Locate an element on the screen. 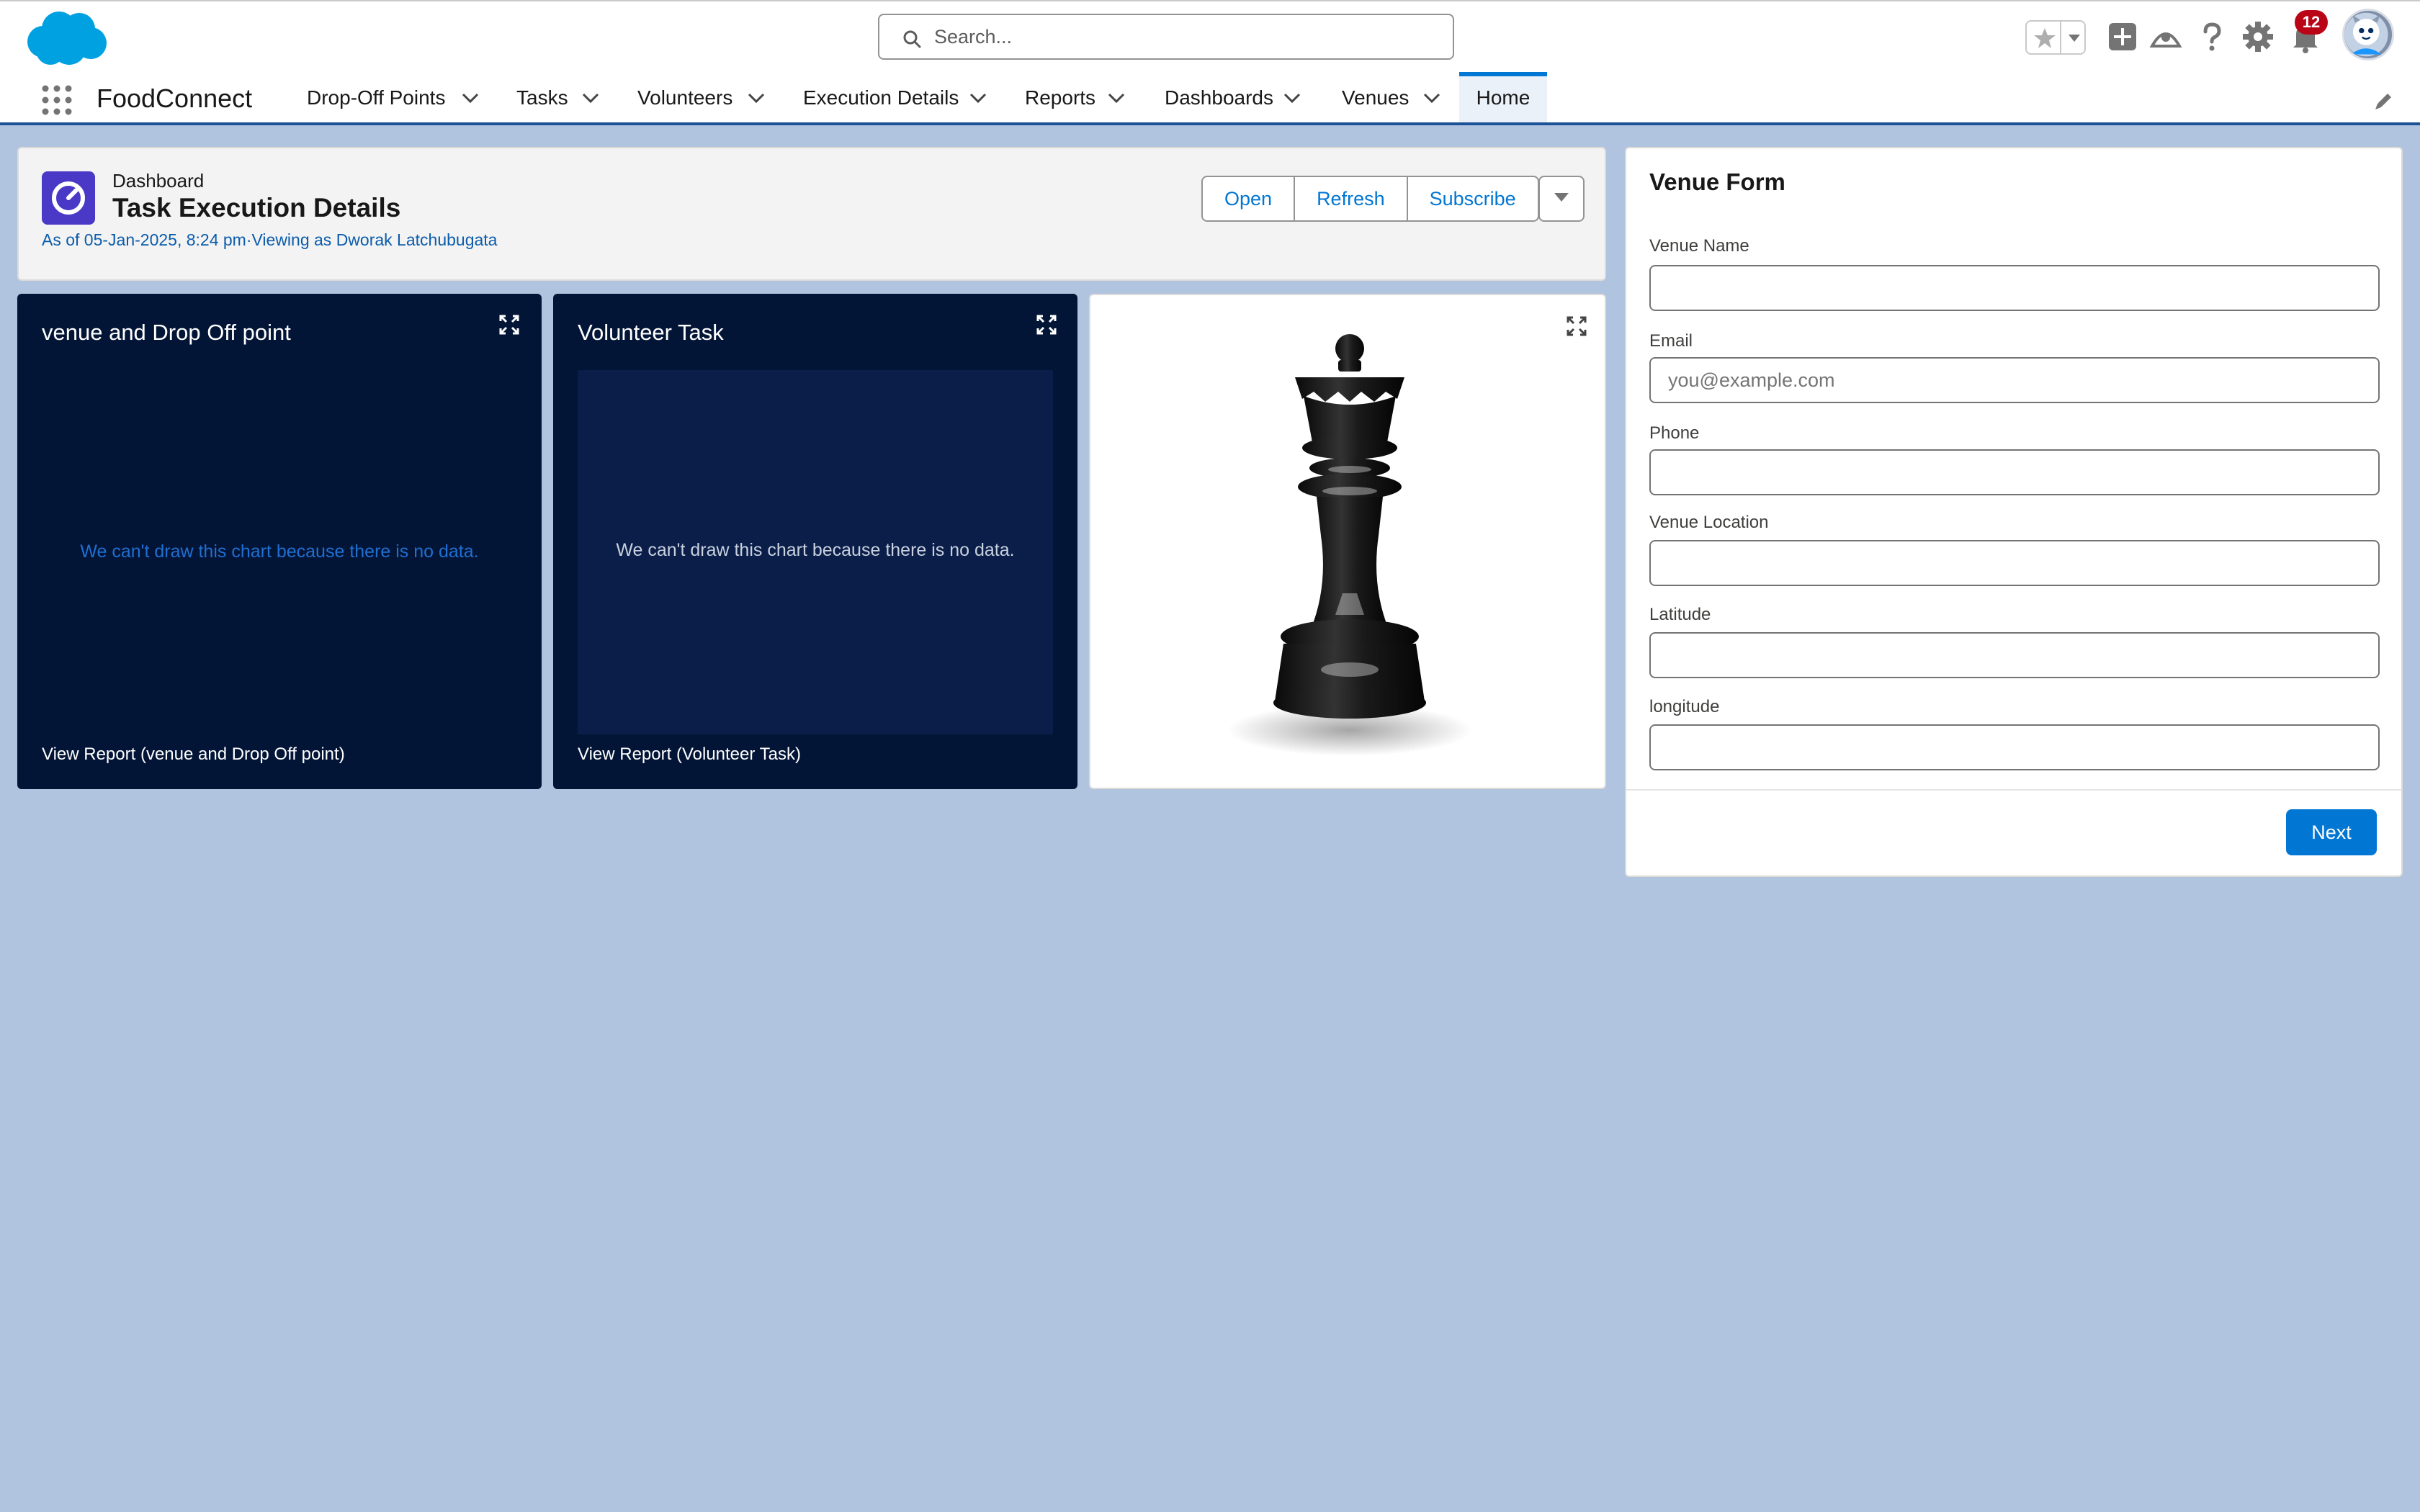  global-search is located at coordinates (1166, 37).